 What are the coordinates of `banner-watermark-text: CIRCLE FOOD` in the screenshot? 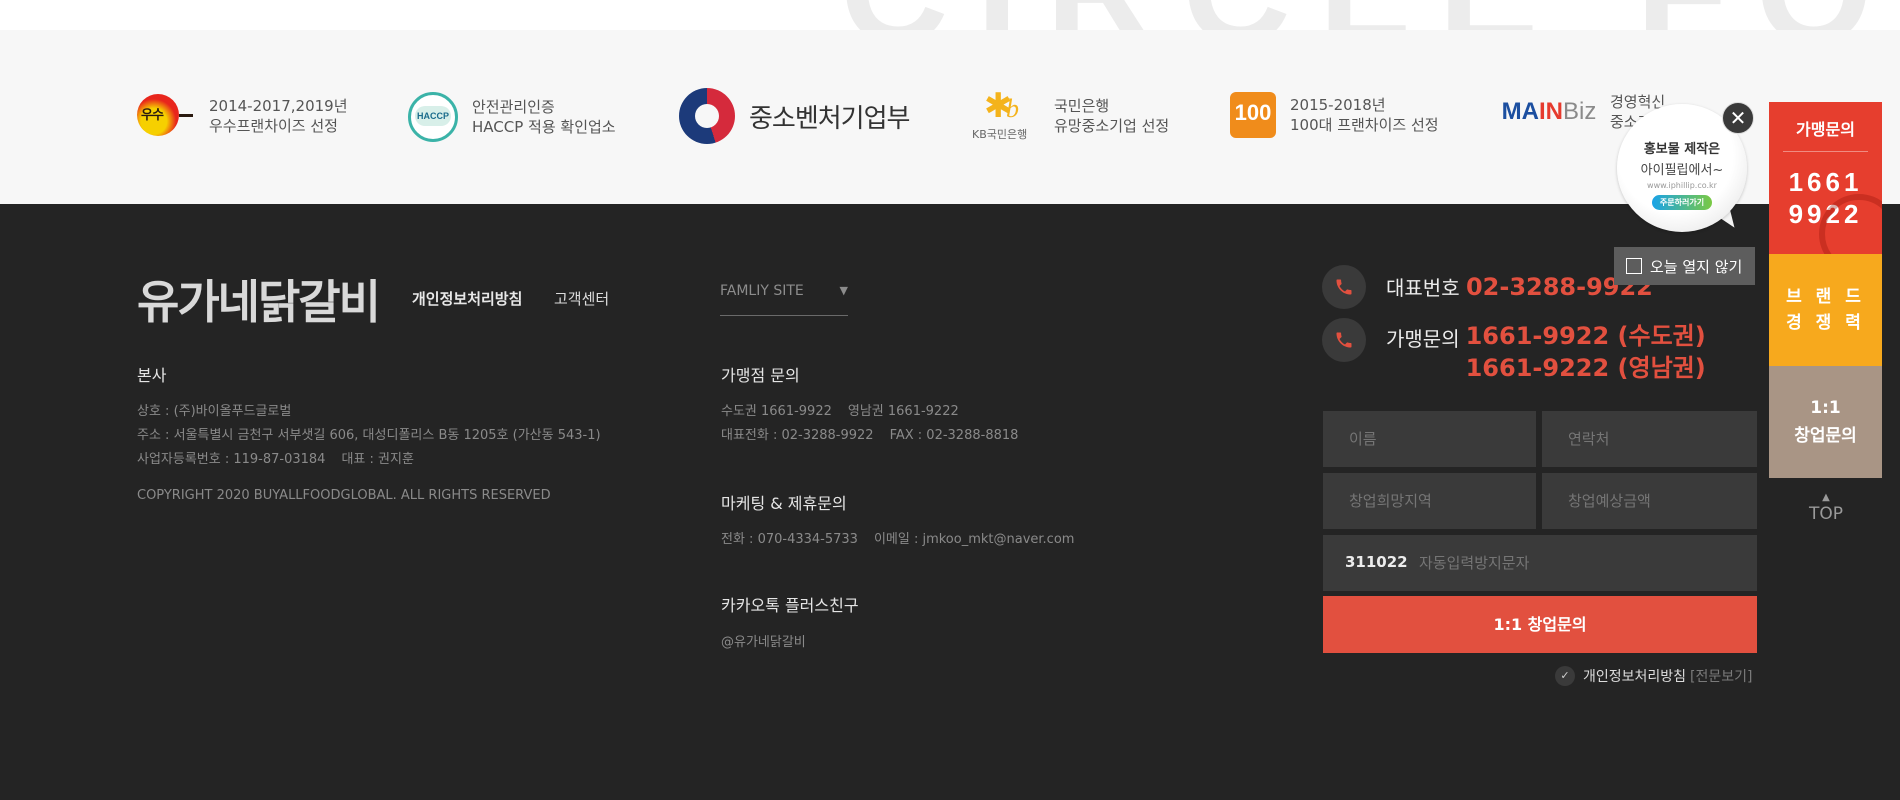 It's located at (1370, 15).